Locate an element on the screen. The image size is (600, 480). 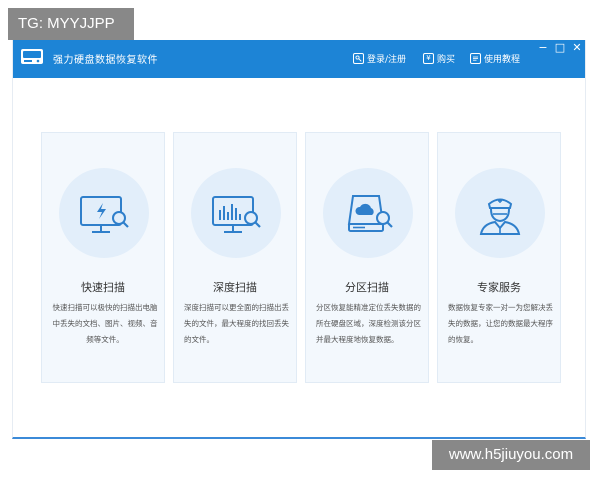
partition-scan-description: 分区恢复能精准定位丢失数据的所在硬盘区域，深度检测该分区并最大程度地恢复数据。 is located at coordinates (368, 323).